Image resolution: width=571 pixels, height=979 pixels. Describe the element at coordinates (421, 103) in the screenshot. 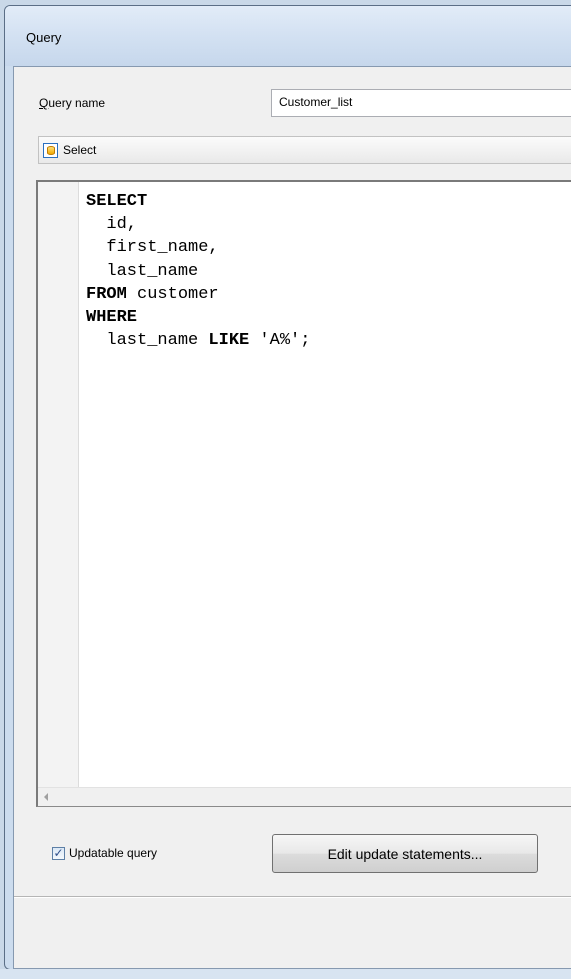

I see `query-name-input: Customer_list` at that location.